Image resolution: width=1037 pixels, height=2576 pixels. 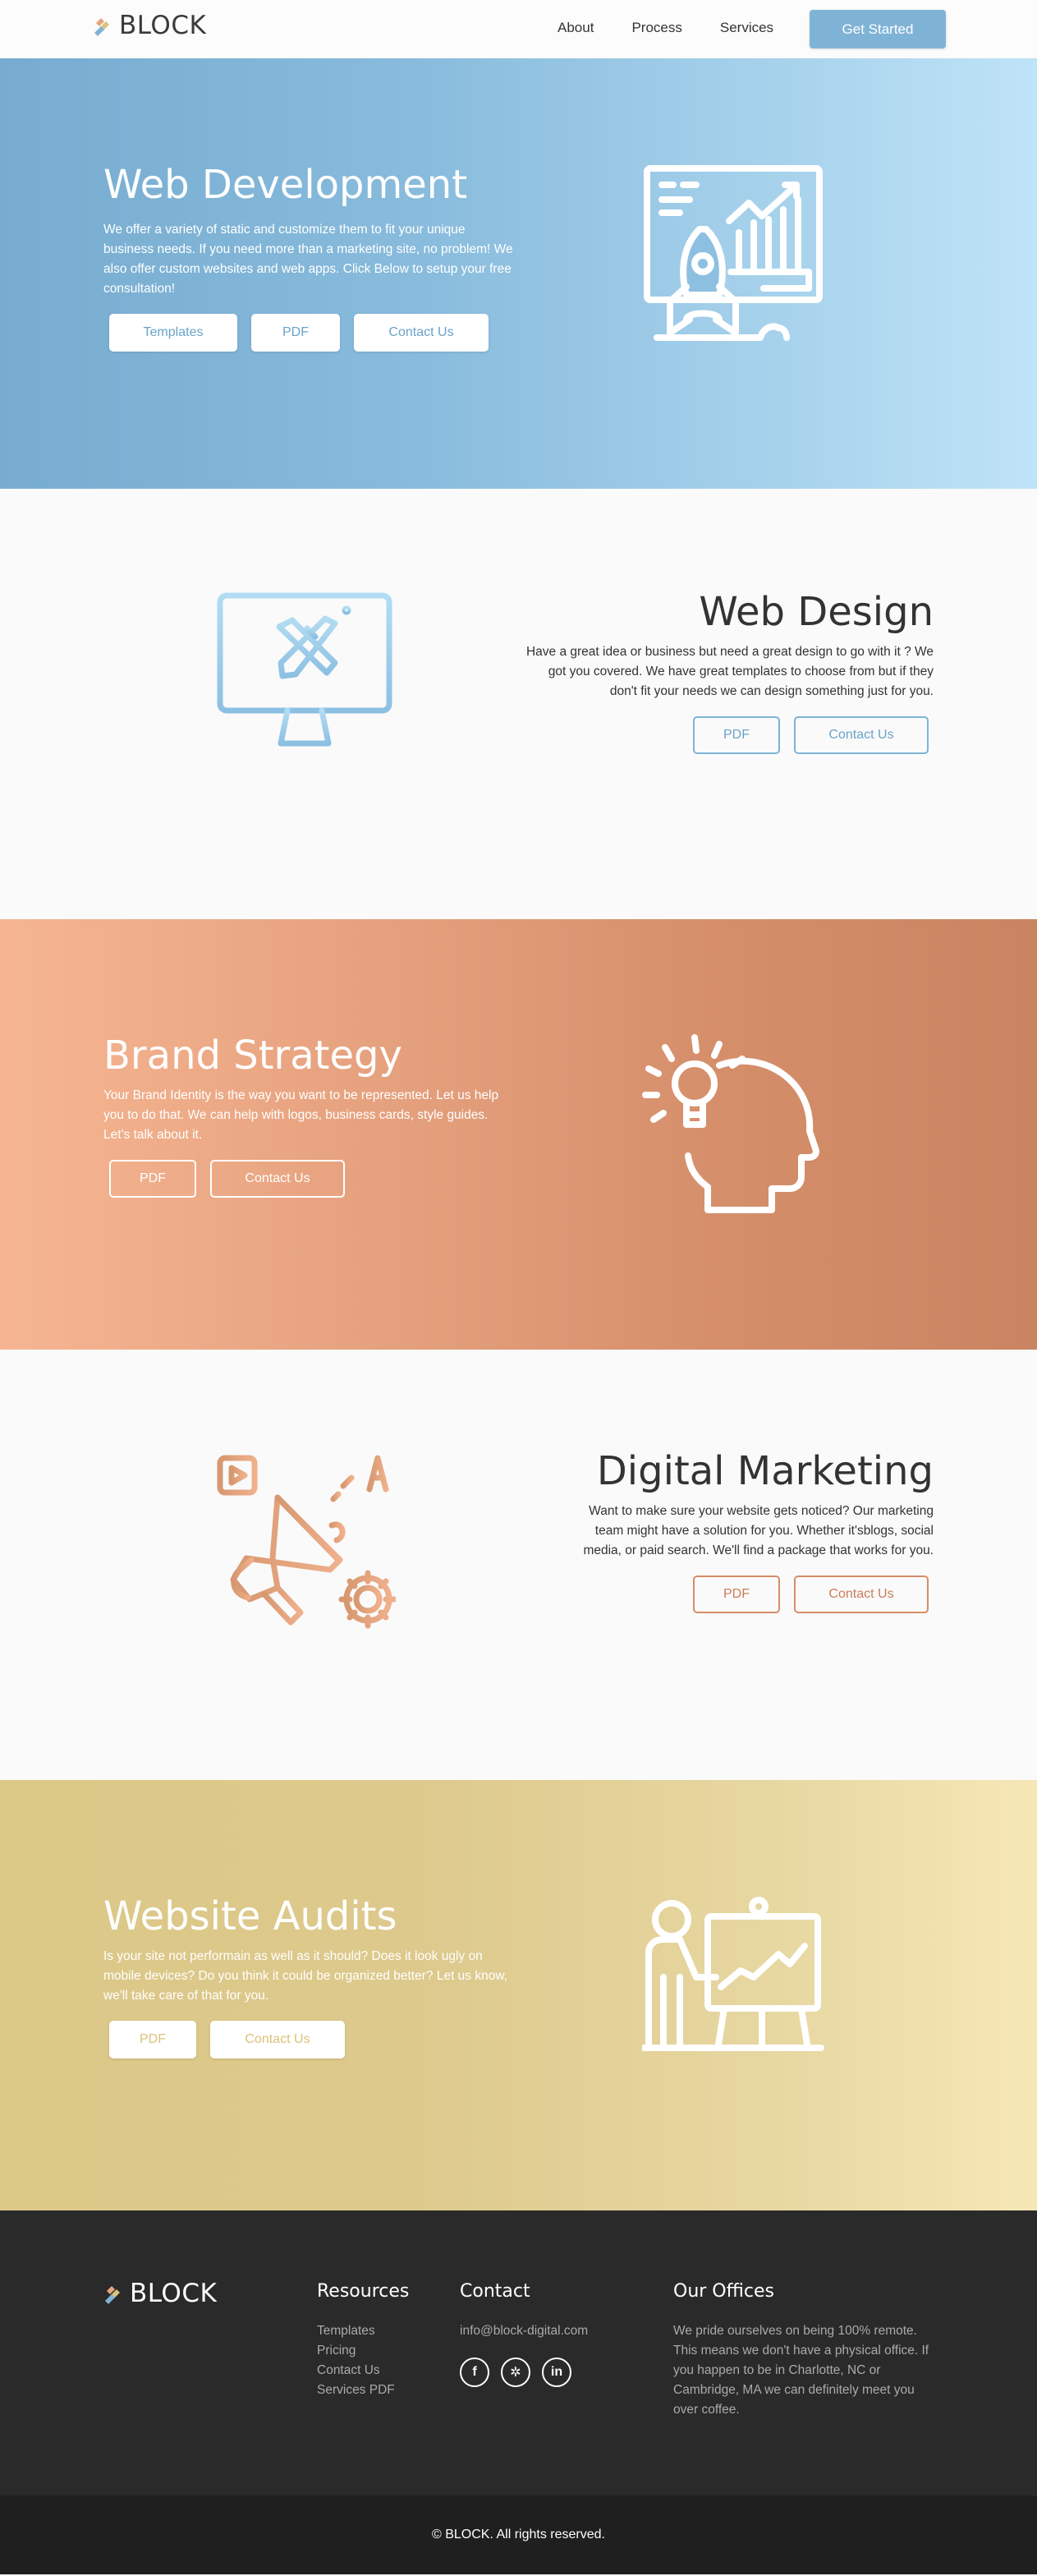 What do you see at coordinates (746, 28) in the screenshot?
I see `nav-services-link: Services` at bounding box center [746, 28].